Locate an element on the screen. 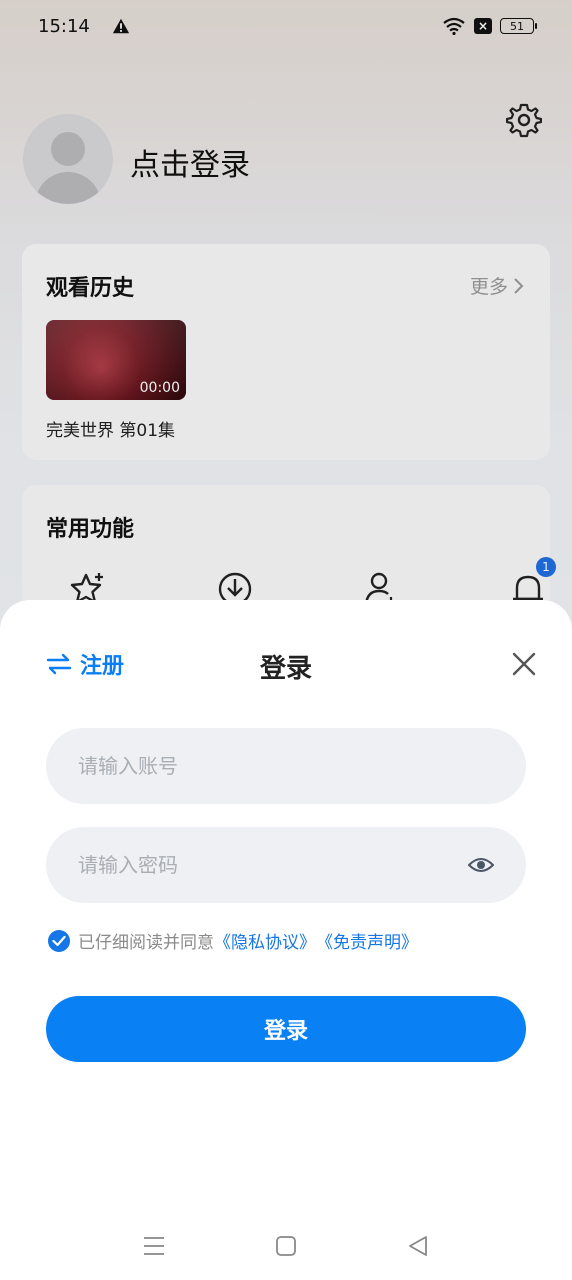 The width and height of the screenshot is (572, 1280). checkmark-icon is located at coordinates (59, 940).